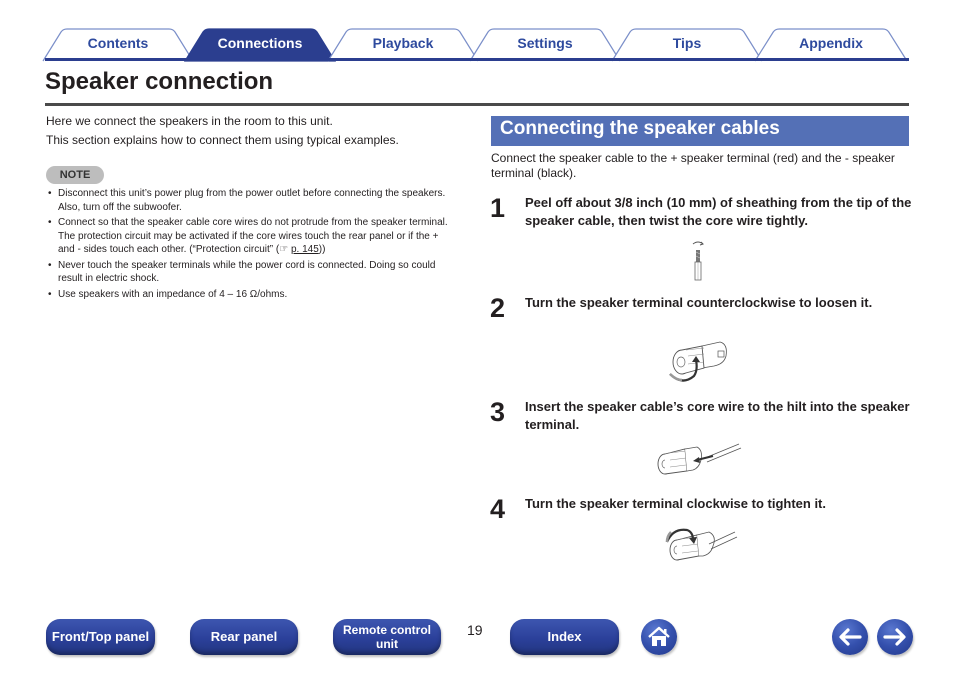 The image size is (954, 673). Describe the element at coordinates (498, 412) in the screenshot. I see `step-number: 3` at that location.